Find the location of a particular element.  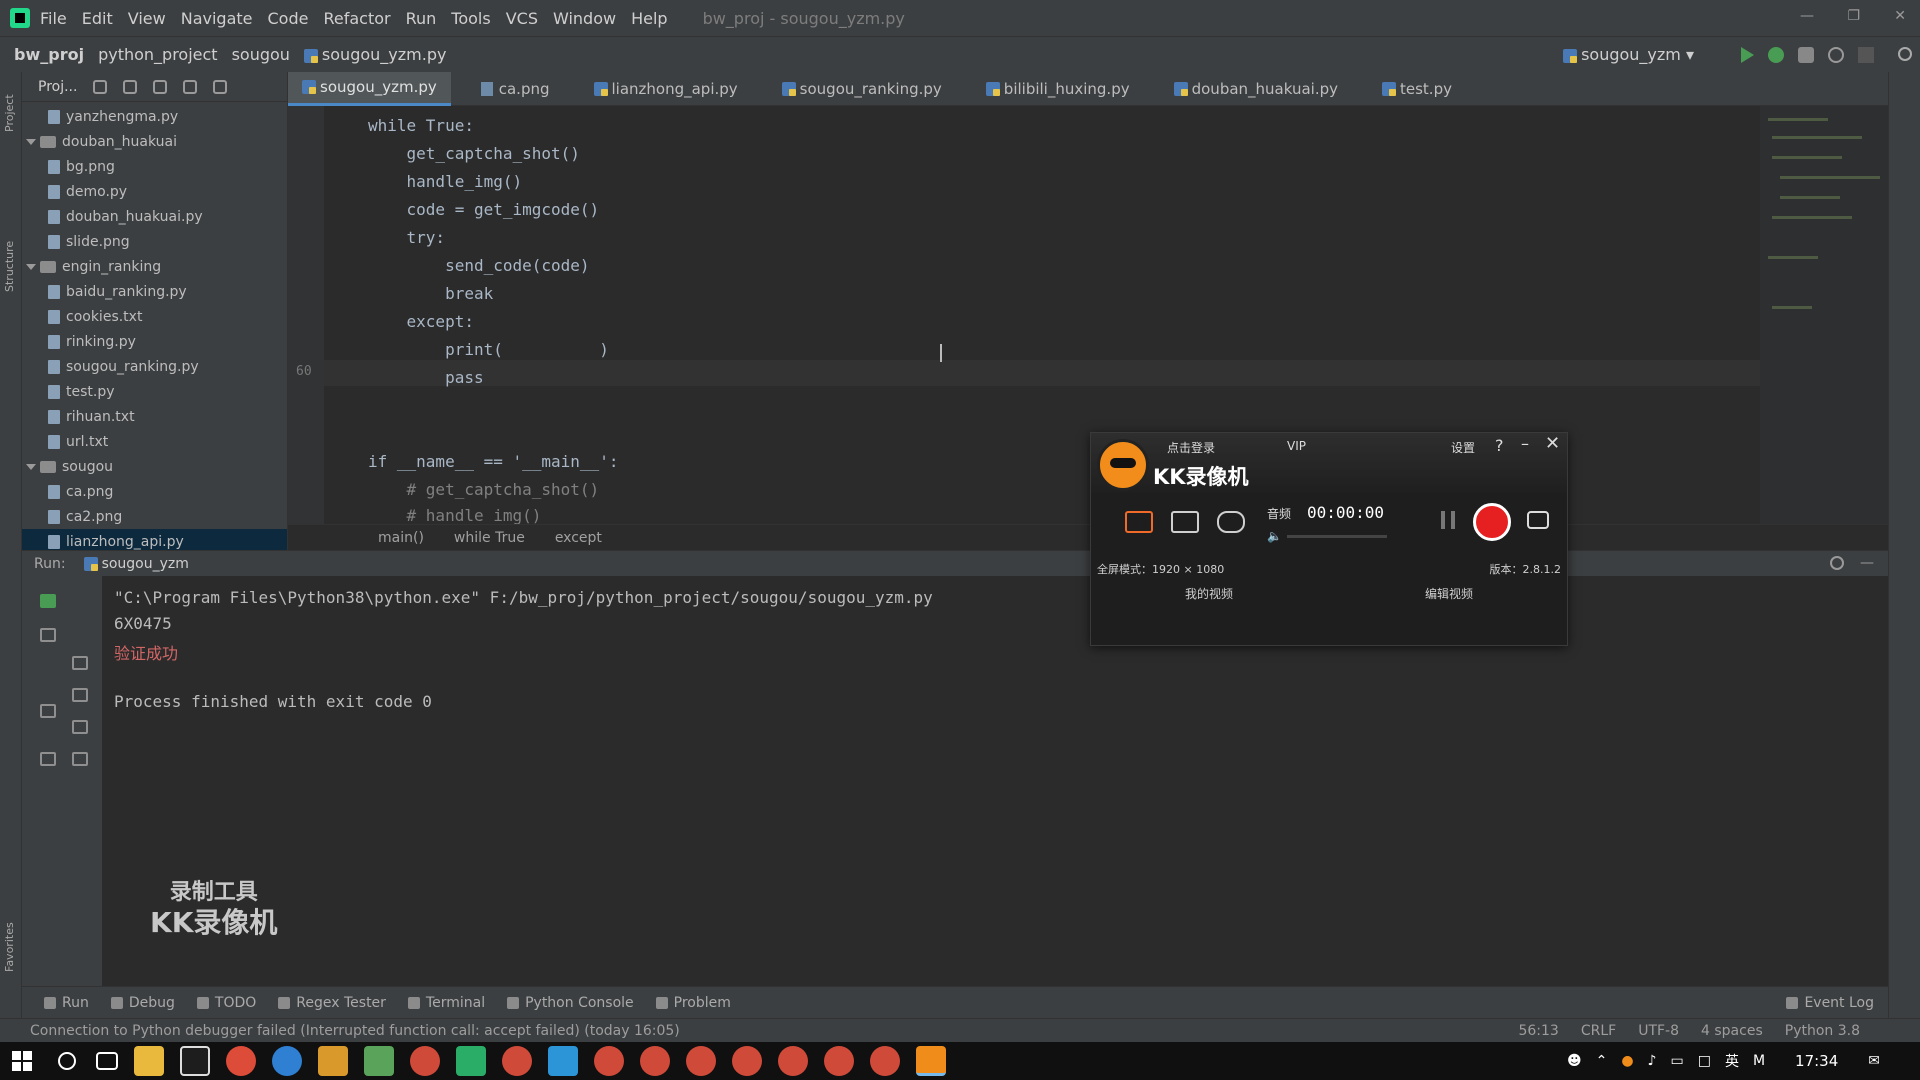

menu-code: Code is located at coordinates (288, 18).